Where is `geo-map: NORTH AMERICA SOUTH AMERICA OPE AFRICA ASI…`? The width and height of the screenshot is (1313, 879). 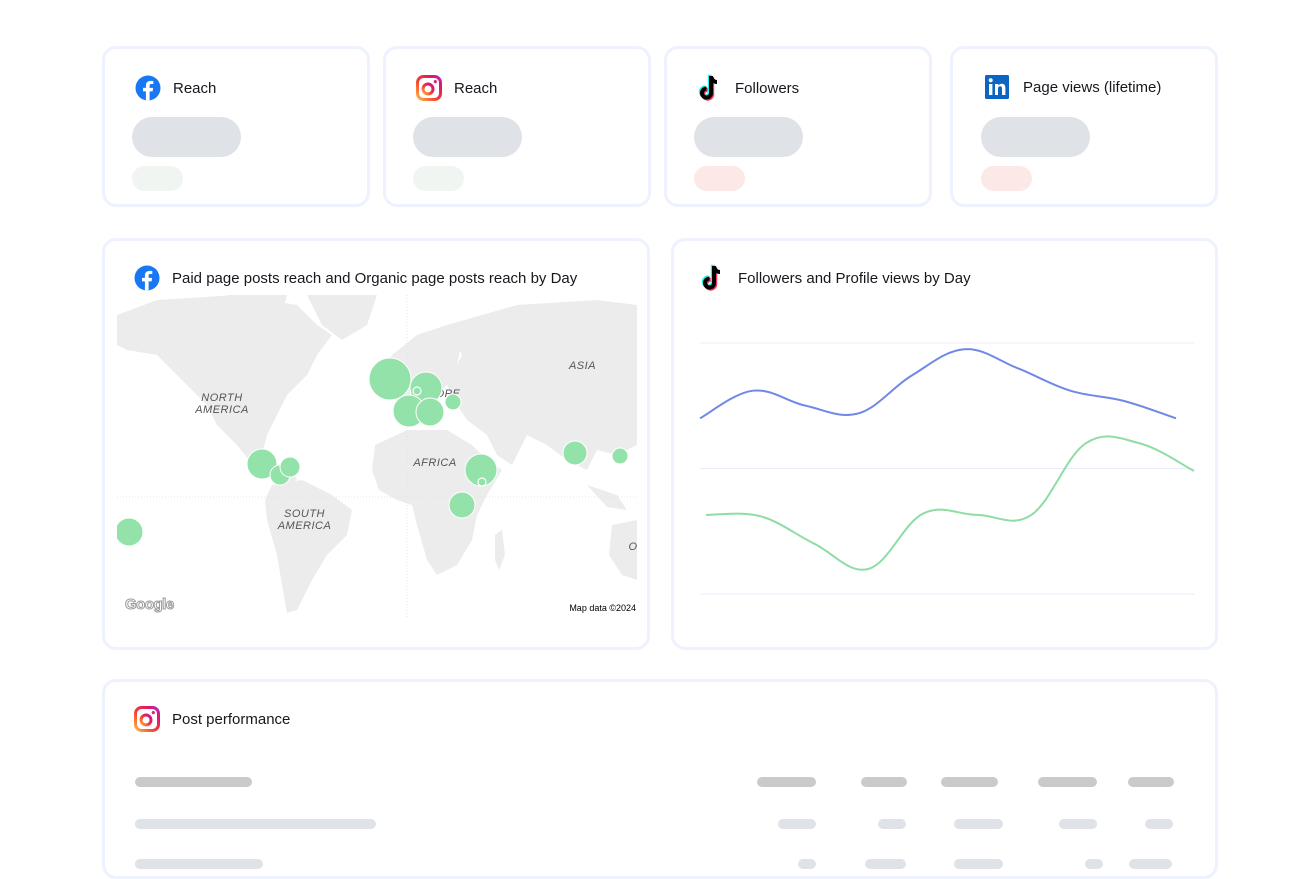 geo-map: NORTH AMERICA SOUTH AMERICA OPE AFRICA ASI… is located at coordinates (377, 456).